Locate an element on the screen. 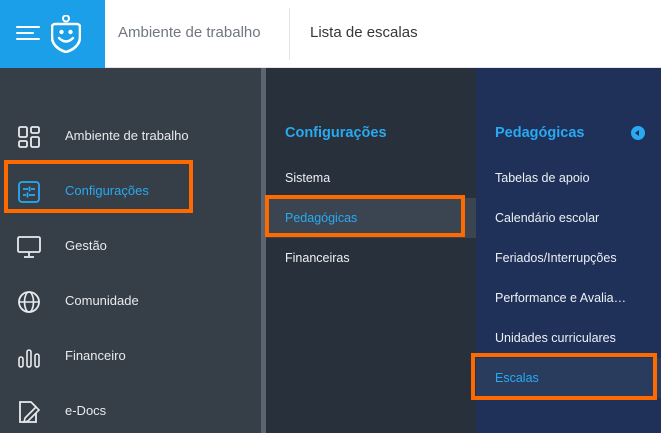 Image resolution: width=661 pixels, height=433 pixels. sidebar-item-gestao: Gestão is located at coordinates (130, 246).